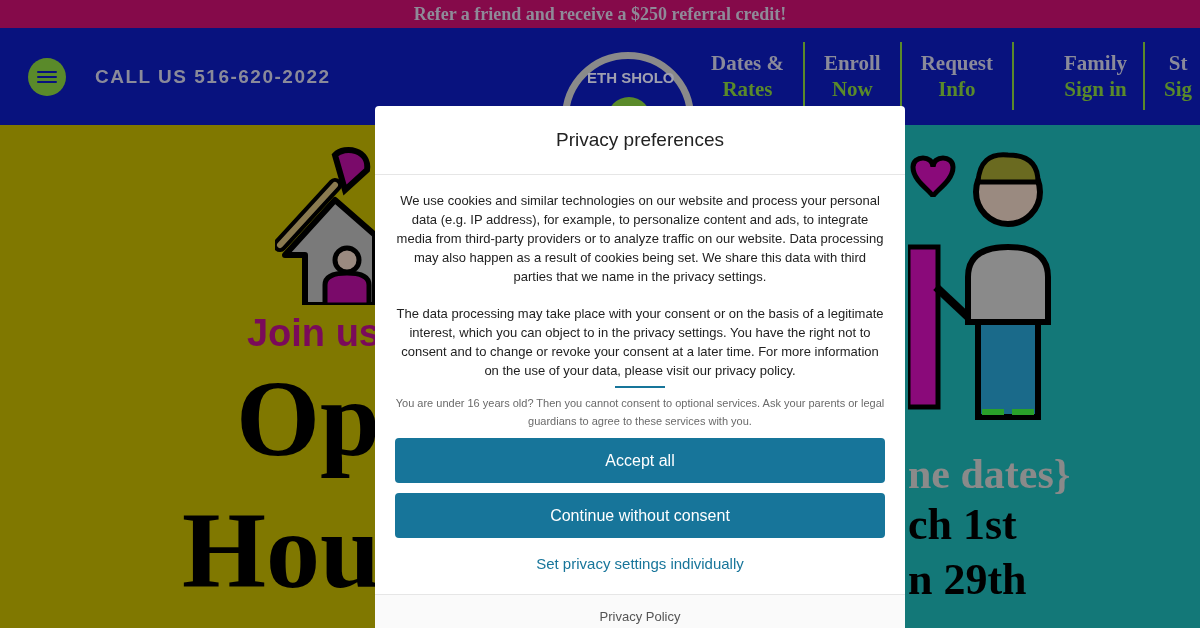  What do you see at coordinates (631, 77) in the screenshot?
I see `logo-text: ETH SHOLO` at bounding box center [631, 77].